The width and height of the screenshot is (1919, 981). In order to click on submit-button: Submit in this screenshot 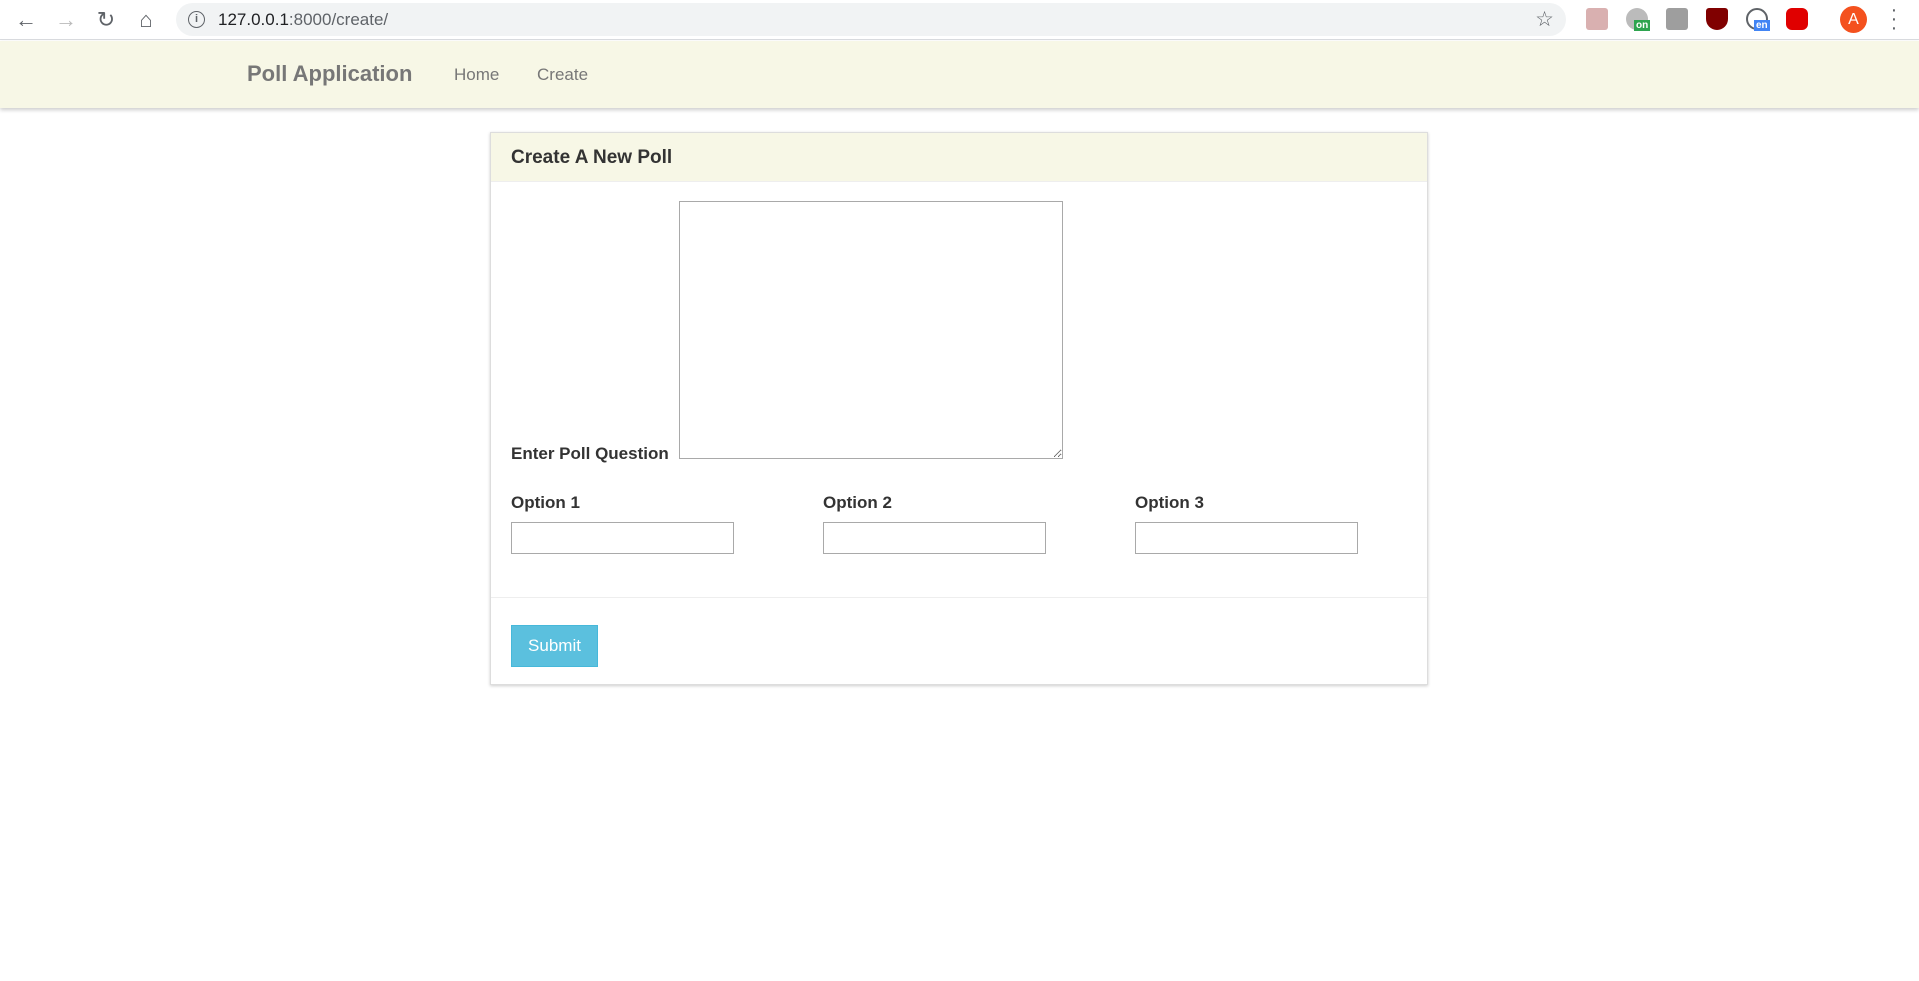, I will do `click(554, 646)`.